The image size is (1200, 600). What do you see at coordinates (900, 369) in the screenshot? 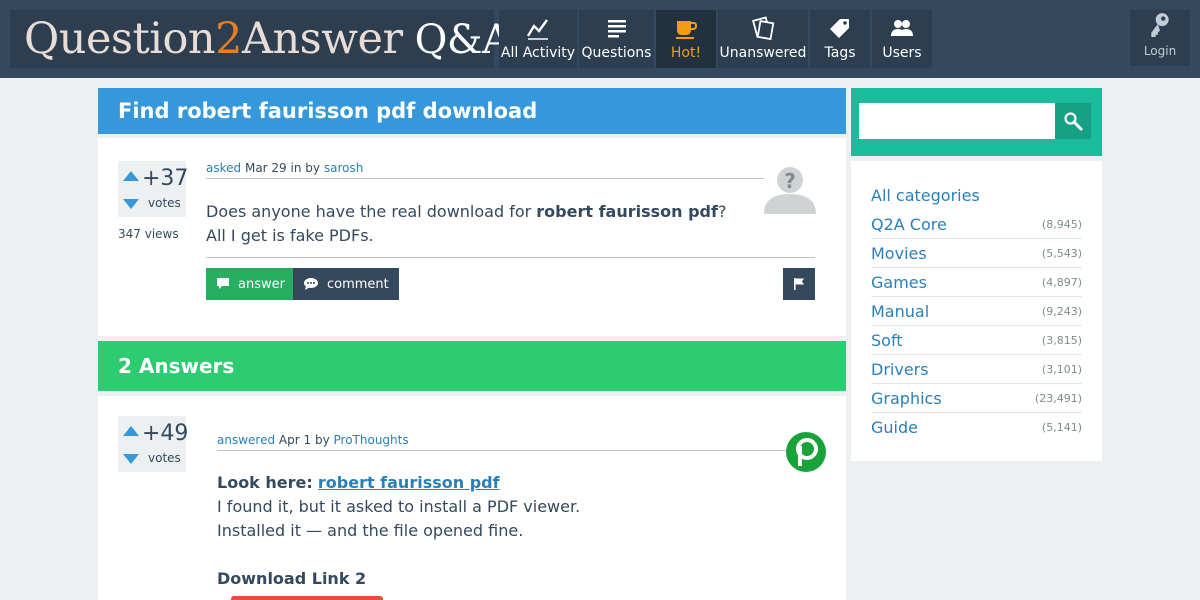
I see `category-name: Drivers` at bounding box center [900, 369].